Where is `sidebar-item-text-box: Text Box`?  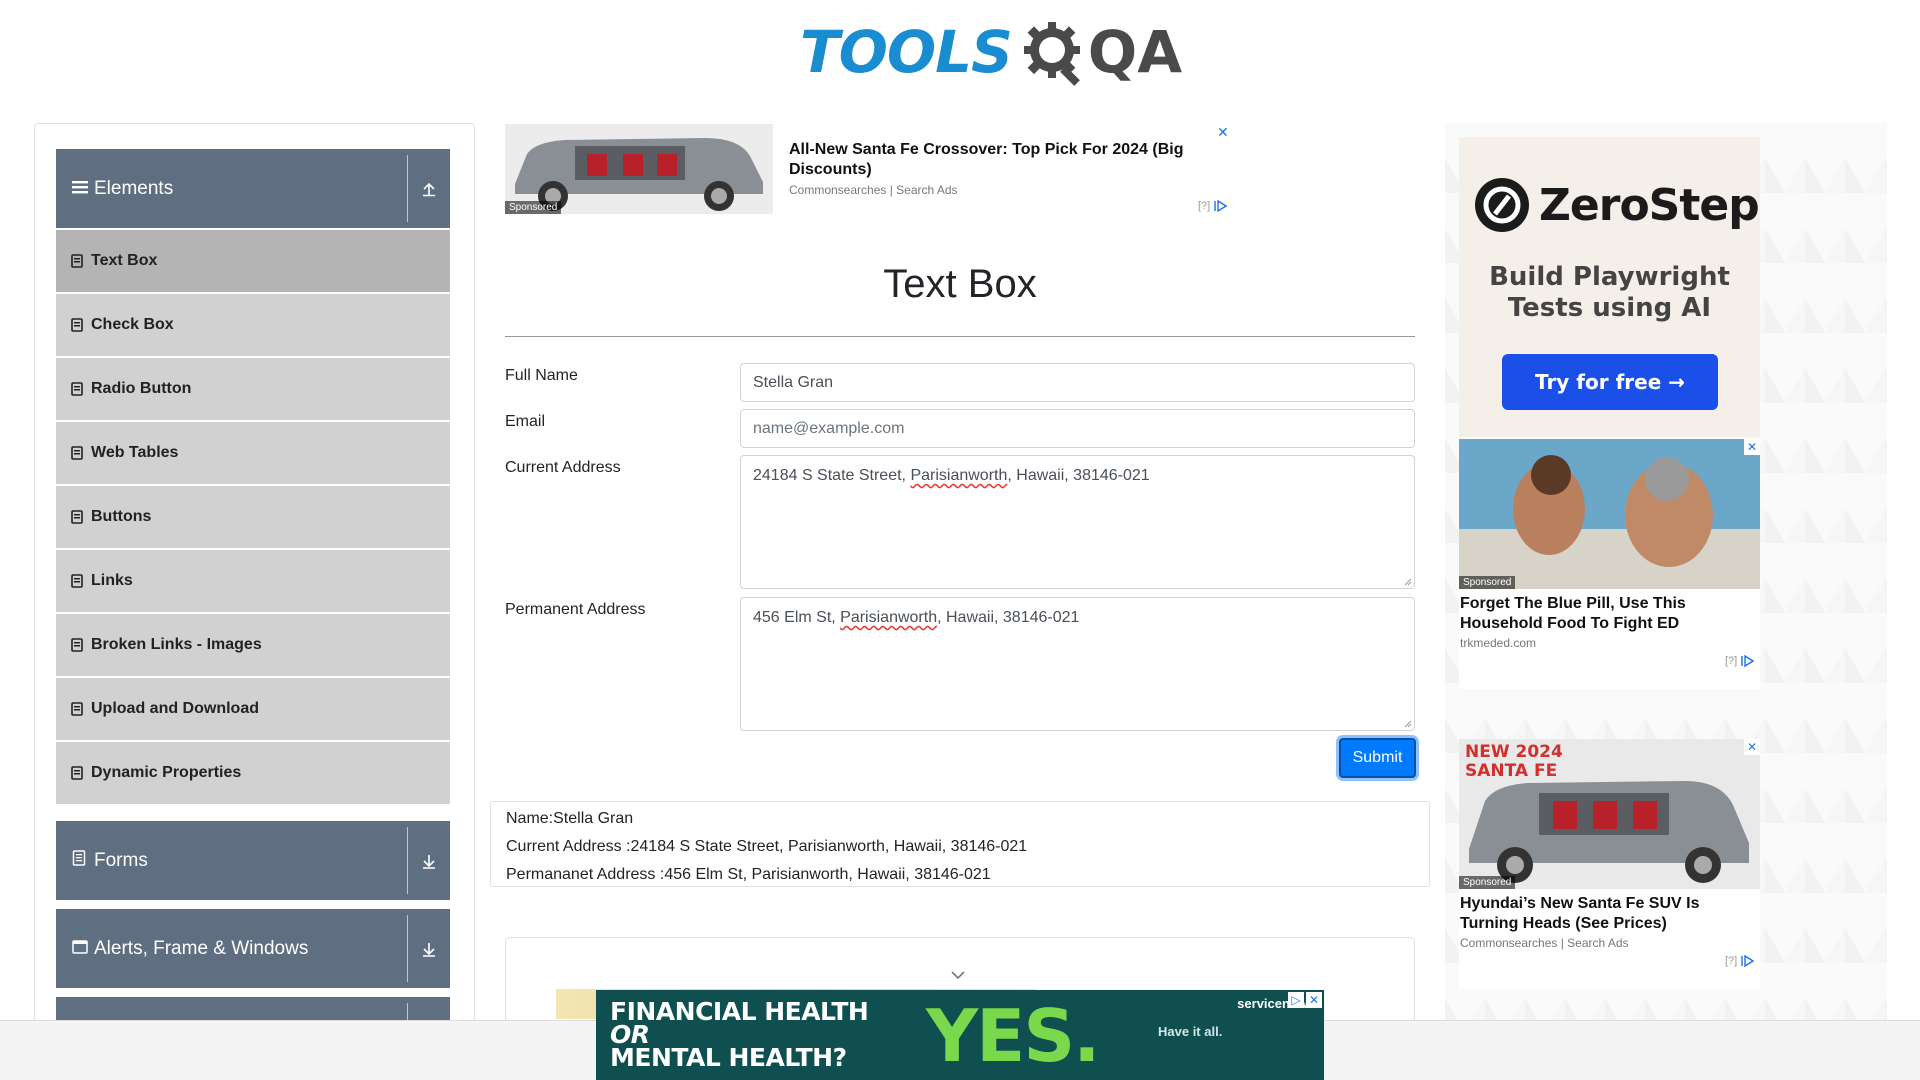
sidebar-item-text-box: Text Box is located at coordinates (253, 261).